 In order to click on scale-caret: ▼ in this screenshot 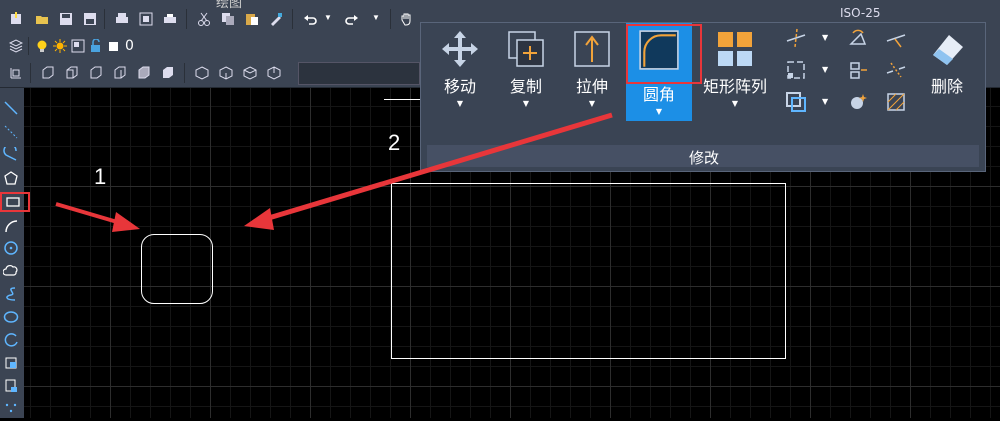, I will do `click(825, 69)`.